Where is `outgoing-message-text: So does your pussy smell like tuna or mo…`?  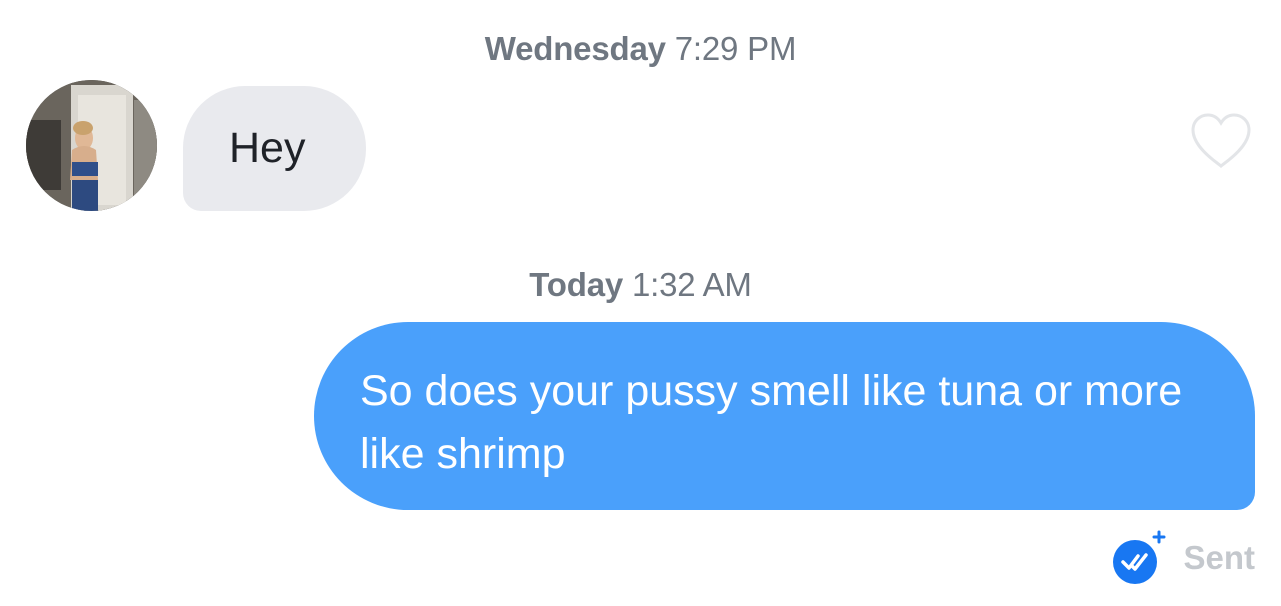
outgoing-message-text: So does your pussy smell like tuna or mo… is located at coordinates (771, 422).